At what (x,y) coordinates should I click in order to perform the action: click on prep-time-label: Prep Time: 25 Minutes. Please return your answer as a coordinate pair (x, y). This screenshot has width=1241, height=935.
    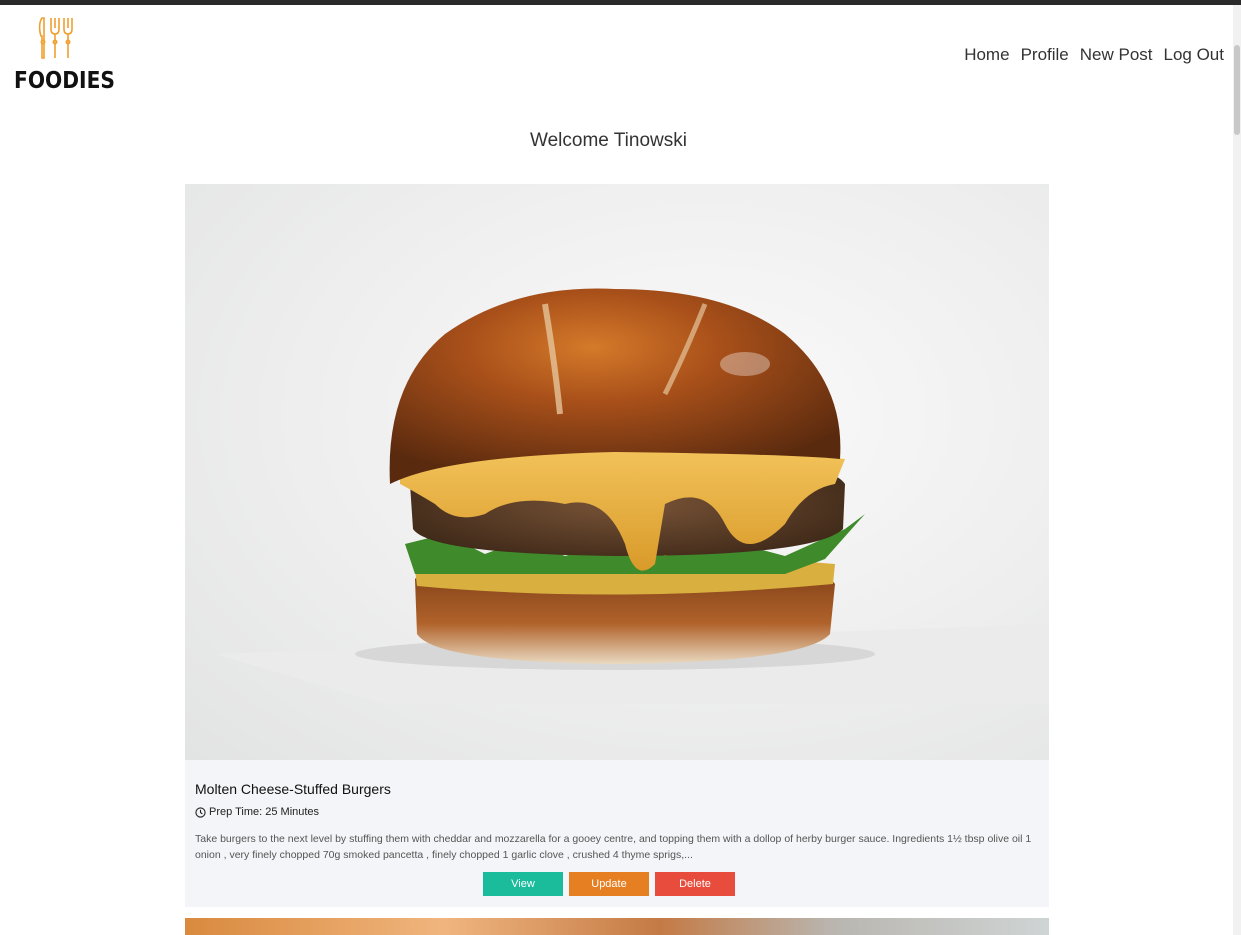
    Looking at the image, I should click on (264, 812).